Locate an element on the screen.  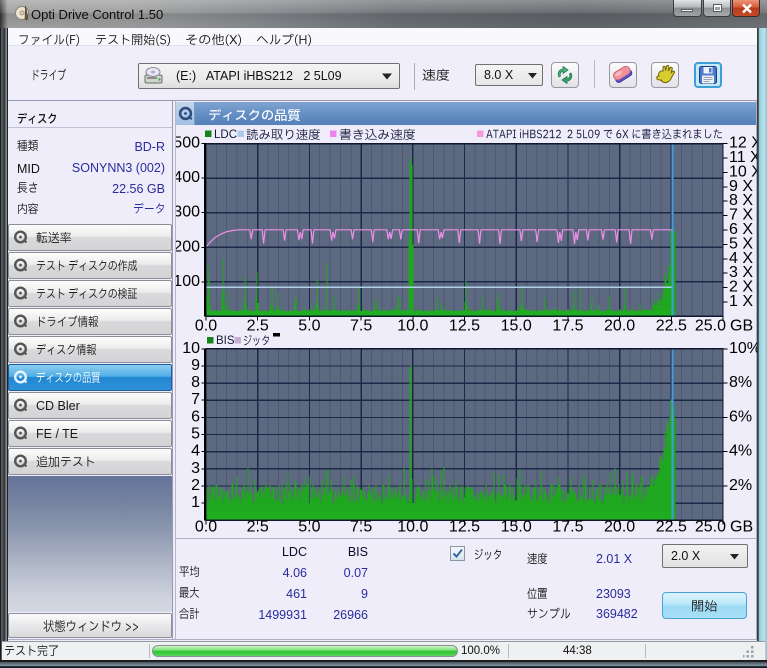
svg-text: 7 is located at coordinates (195, 399).